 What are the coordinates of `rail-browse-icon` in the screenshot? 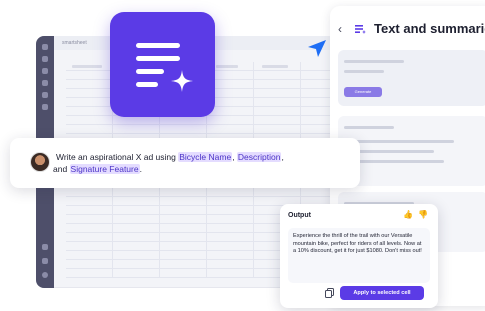 It's located at (45, 71).